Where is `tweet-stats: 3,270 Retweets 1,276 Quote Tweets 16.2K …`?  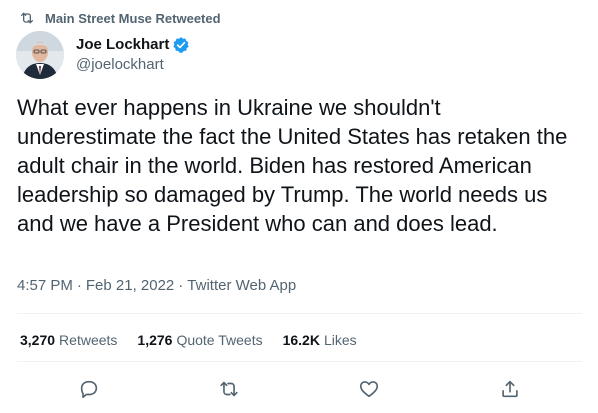 tweet-stats: 3,270 Retweets 1,276 Quote Tweets 16.2K … is located at coordinates (198, 340).